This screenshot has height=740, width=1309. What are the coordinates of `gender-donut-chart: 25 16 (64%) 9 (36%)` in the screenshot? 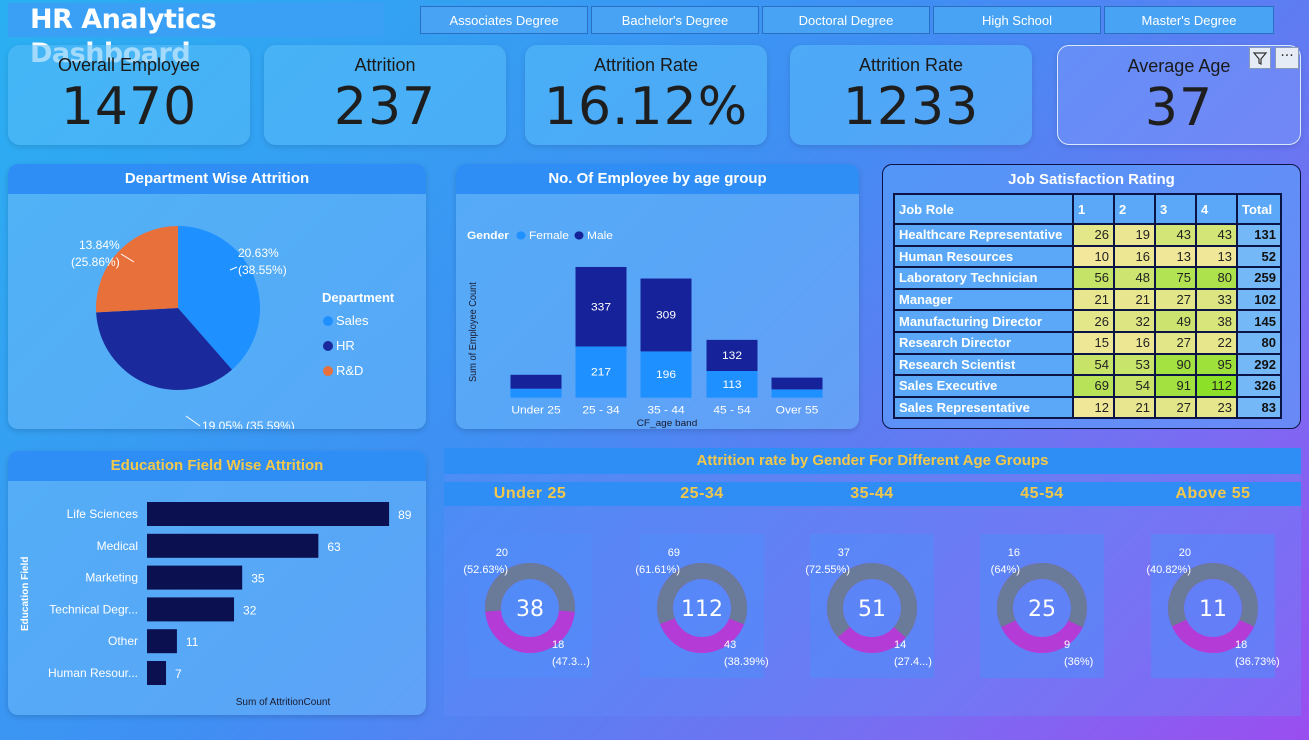 It's located at (1042, 607).